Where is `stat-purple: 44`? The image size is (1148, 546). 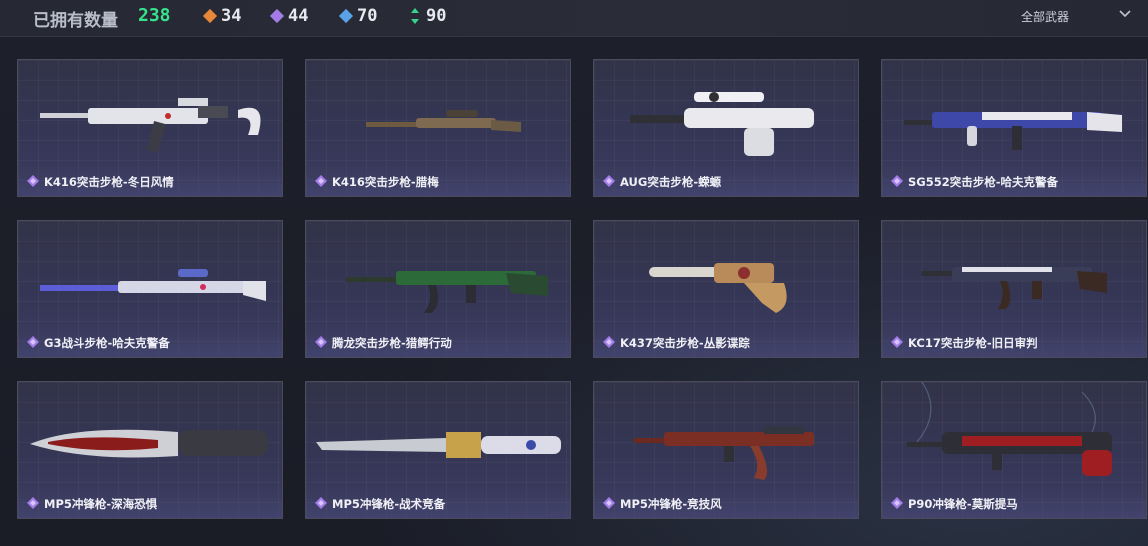
stat-purple: 44 is located at coordinates (289, 16).